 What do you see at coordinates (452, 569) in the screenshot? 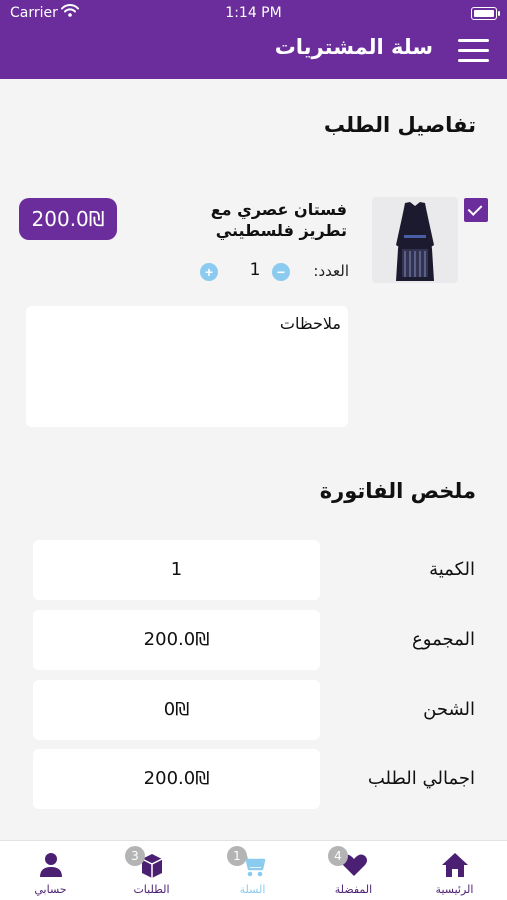
I see `invoice-row-label: الكمية` at bounding box center [452, 569].